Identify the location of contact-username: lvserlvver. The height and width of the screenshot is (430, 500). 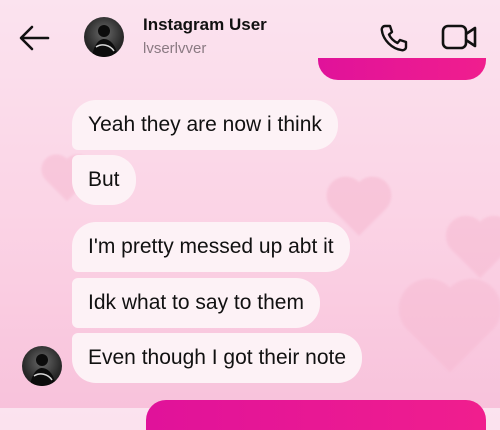
(174, 48).